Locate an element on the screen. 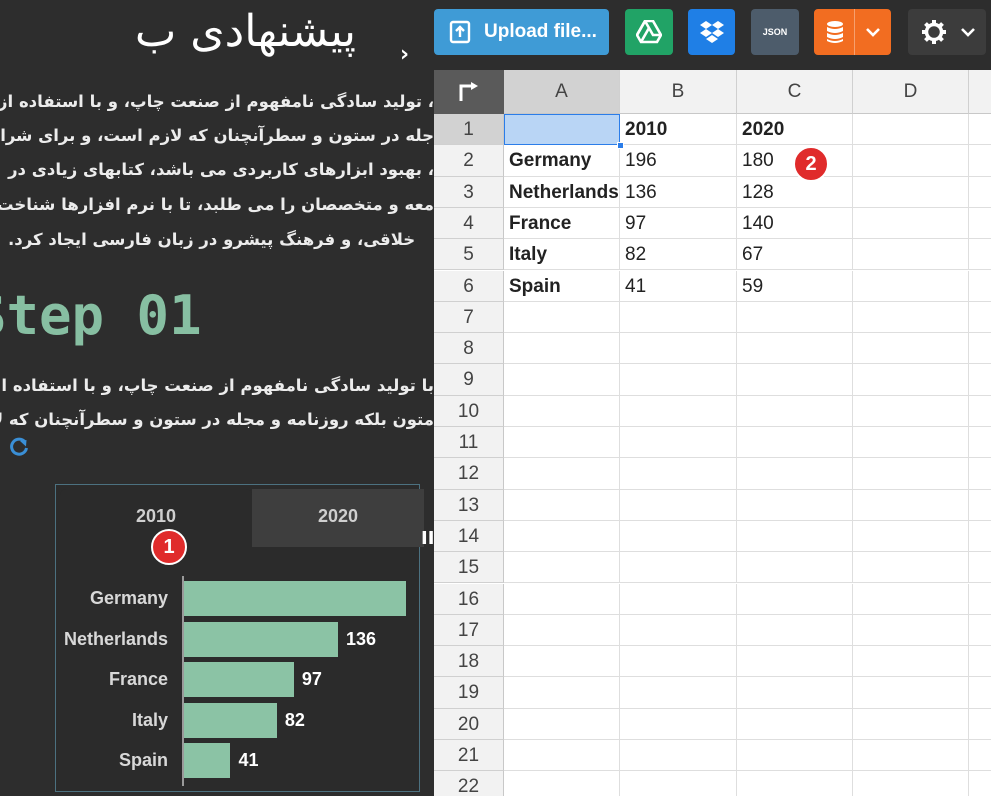 Image resolution: width=991 pixels, height=796 pixels. row-header: 13 is located at coordinates (469, 505).